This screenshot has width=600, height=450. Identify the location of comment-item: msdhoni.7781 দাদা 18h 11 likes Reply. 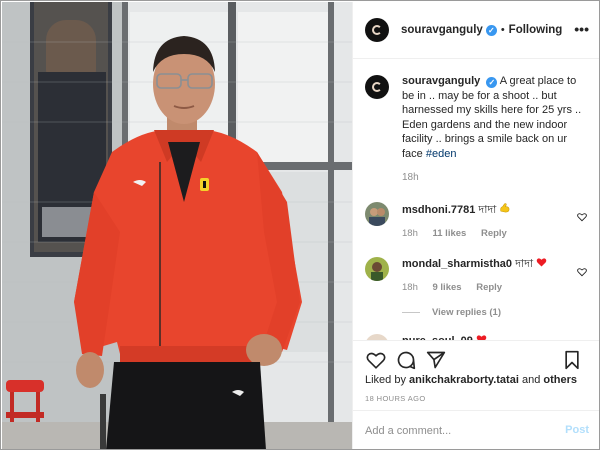
(477, 221).